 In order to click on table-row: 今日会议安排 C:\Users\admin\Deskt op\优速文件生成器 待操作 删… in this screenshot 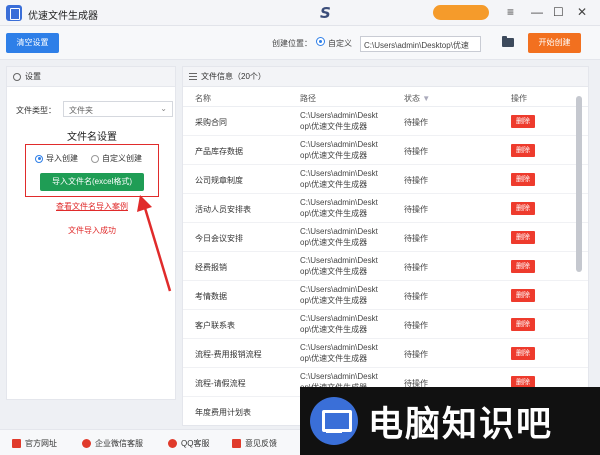, I will do `click(385, 237)`.